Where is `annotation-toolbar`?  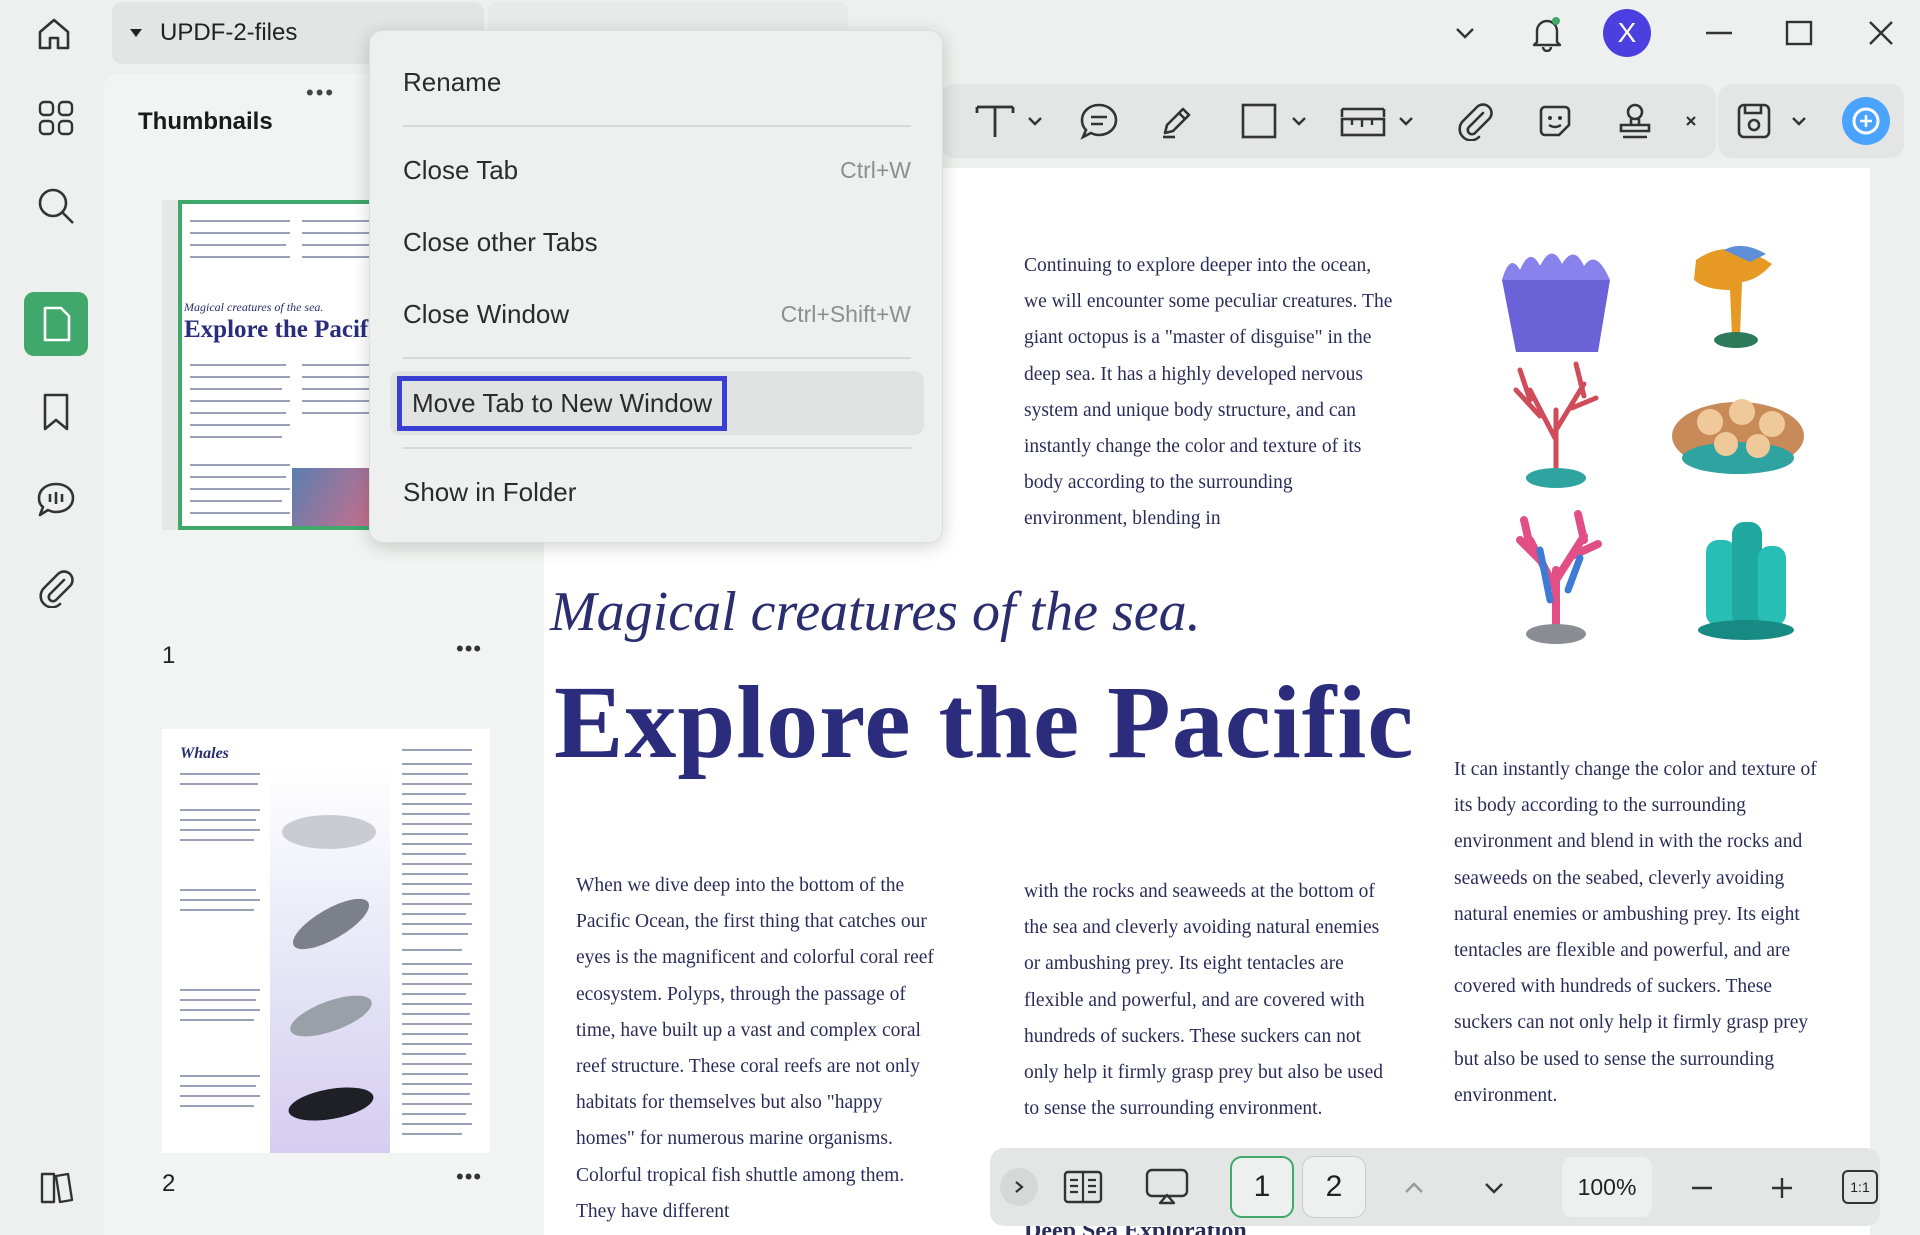 annotation-toolbar is located at coordinates (1328, 121).